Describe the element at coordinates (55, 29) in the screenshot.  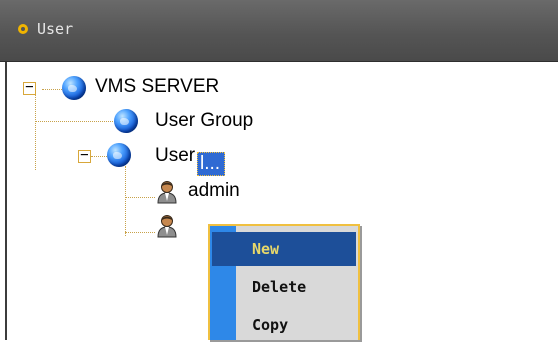
I see `panel-title: User` at that location.